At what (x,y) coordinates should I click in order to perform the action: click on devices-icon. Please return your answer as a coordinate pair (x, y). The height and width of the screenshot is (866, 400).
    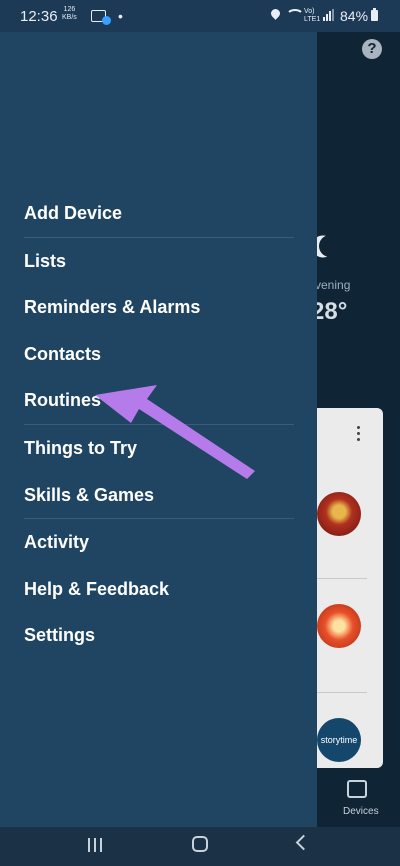
    Looking at the image, I should click on (357, 789).